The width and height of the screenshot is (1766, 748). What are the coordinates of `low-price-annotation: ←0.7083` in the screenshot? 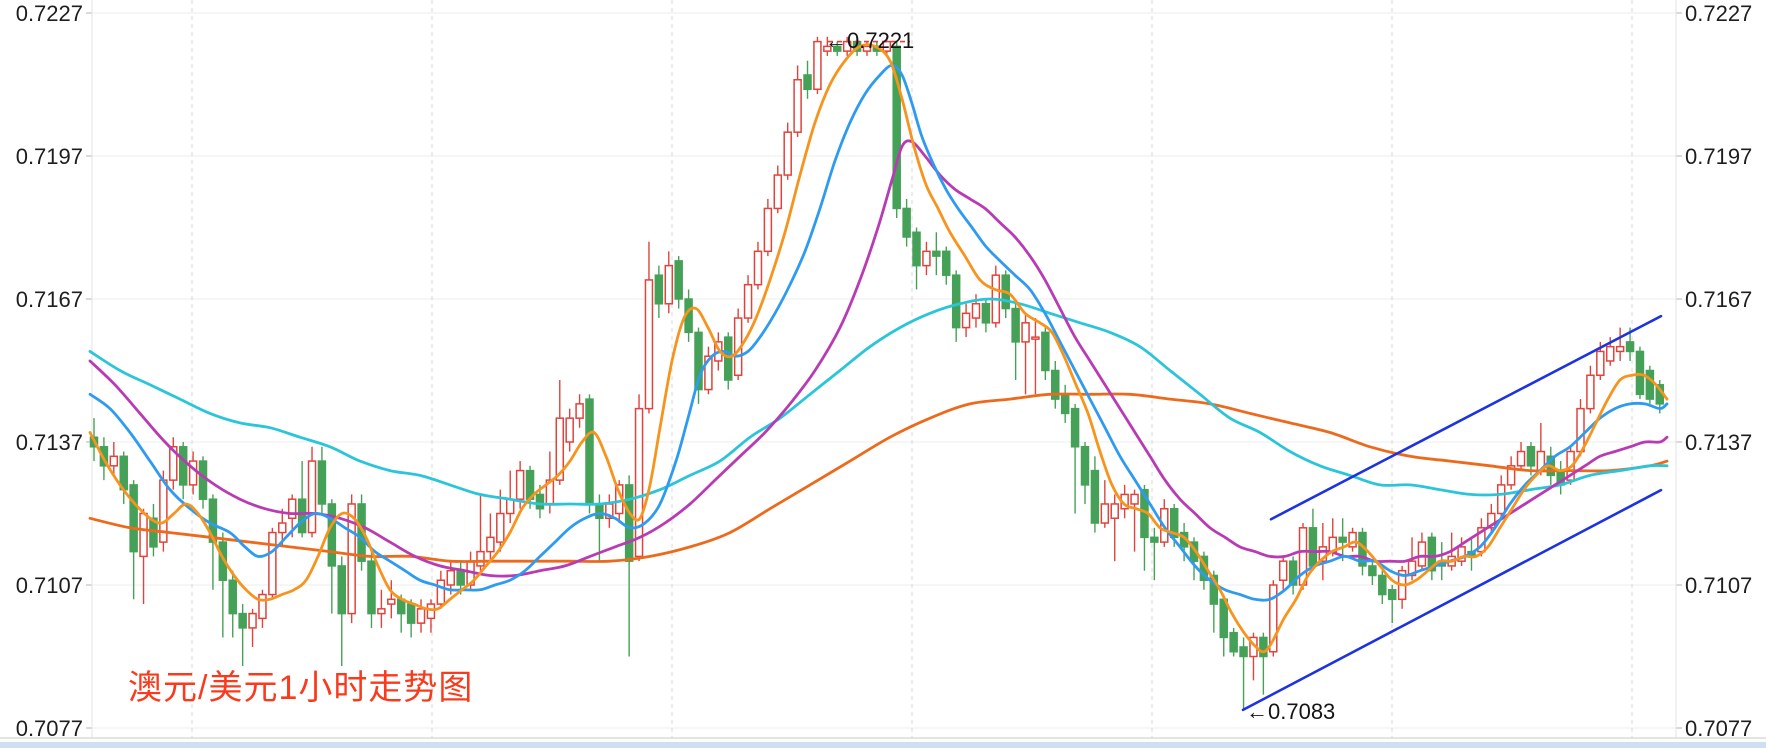 It's located at (1291, 711).